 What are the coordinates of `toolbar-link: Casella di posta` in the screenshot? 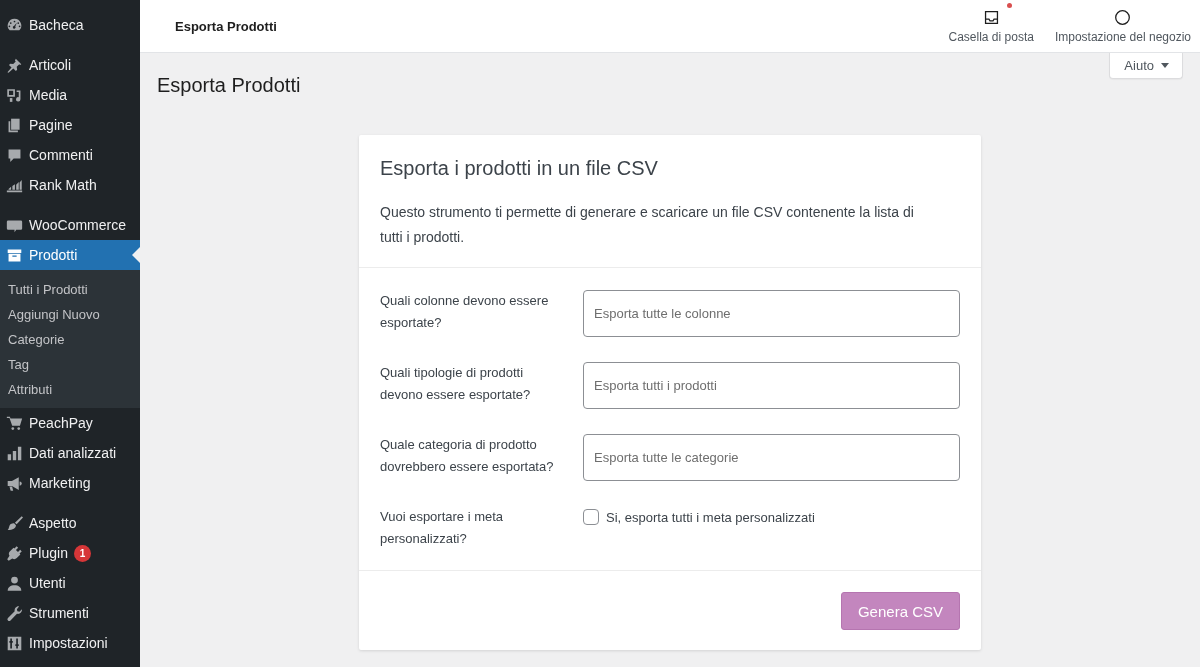 It's located at (991, 26).